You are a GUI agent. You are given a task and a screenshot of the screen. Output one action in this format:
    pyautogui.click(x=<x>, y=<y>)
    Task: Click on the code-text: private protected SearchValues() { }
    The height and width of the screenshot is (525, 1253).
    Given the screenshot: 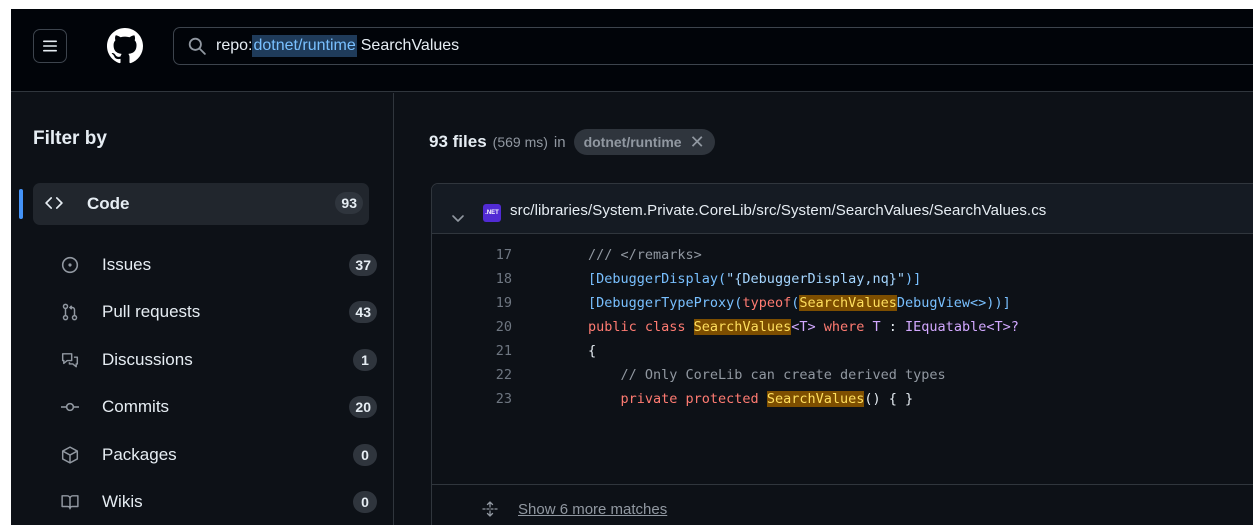 What is the action you would take?
    pyautogui.click(x=767, y=399)
    